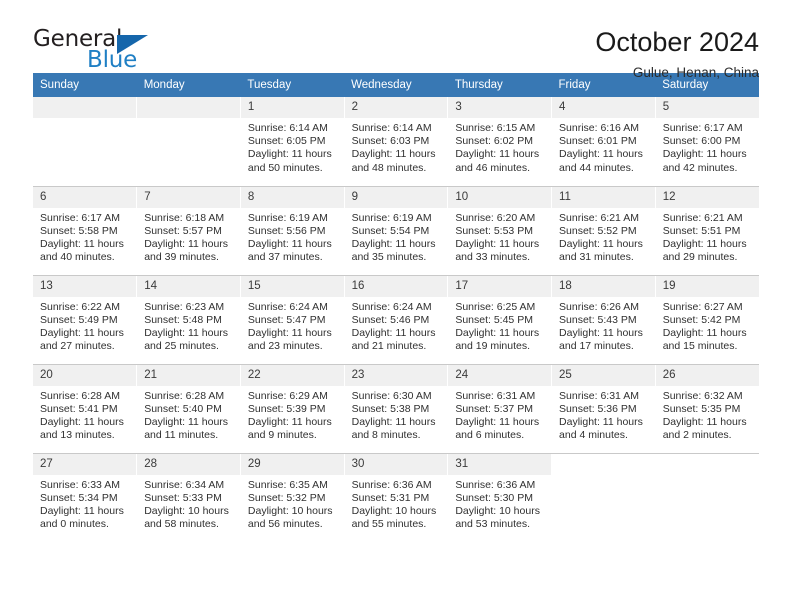  I want to click on day-number: 4, so click(603, 107).